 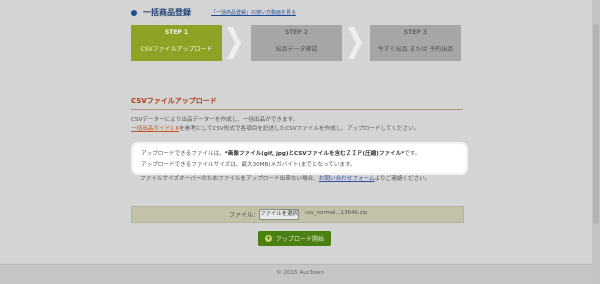 I want to click on file-type-bold: *画像ファイル(gif, jpg)とCSVファイルを含むＺＩＰ(圧縮)ファイル*, so click(x=314, y=154).